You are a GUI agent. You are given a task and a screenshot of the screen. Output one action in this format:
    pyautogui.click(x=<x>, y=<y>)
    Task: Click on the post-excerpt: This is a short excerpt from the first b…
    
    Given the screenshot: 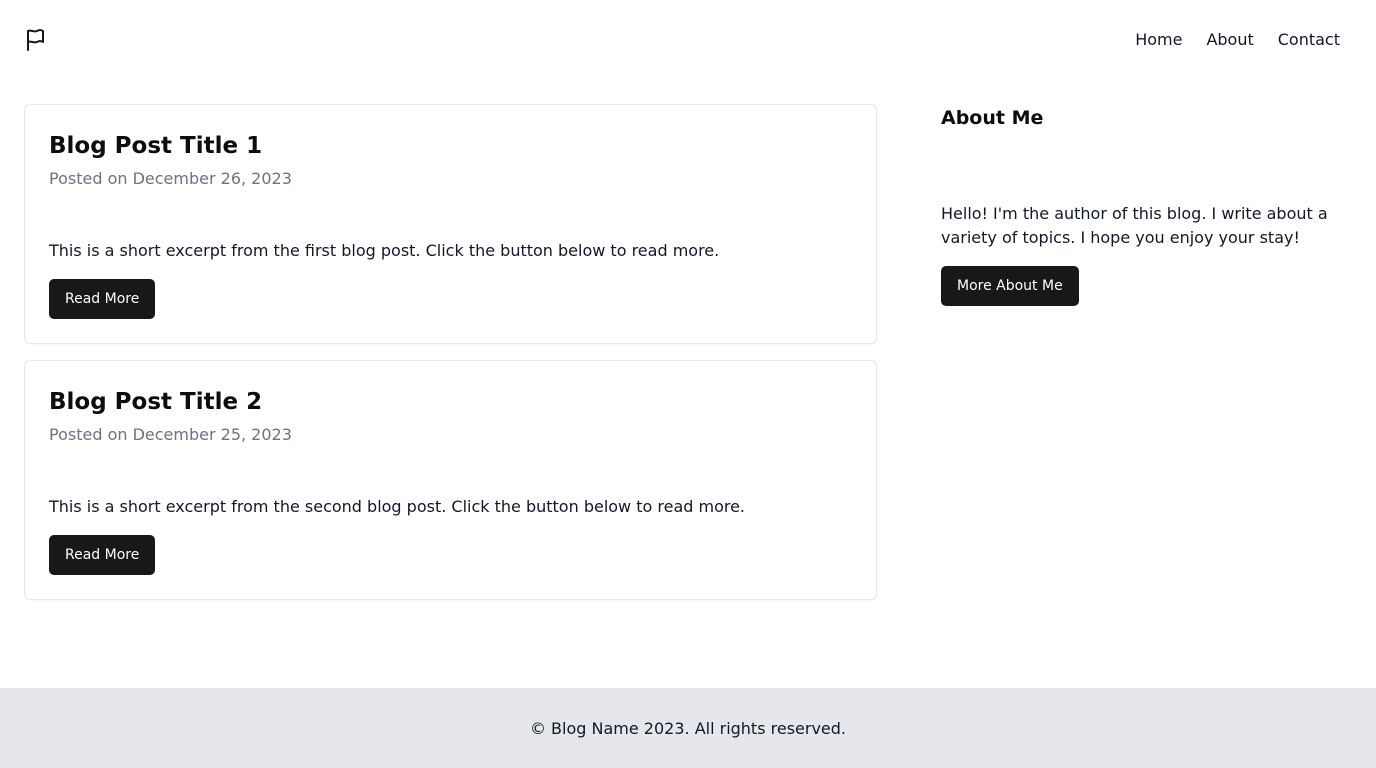 What is the action you would take?
    pyautogui.click(x=384, y=250)
    